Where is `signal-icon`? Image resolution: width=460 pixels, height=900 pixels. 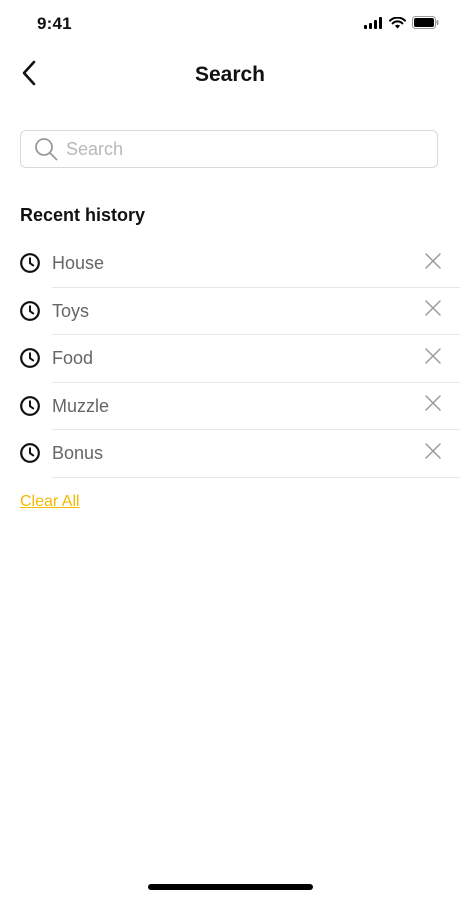
signal-icon is located at coordinates (373, 25).